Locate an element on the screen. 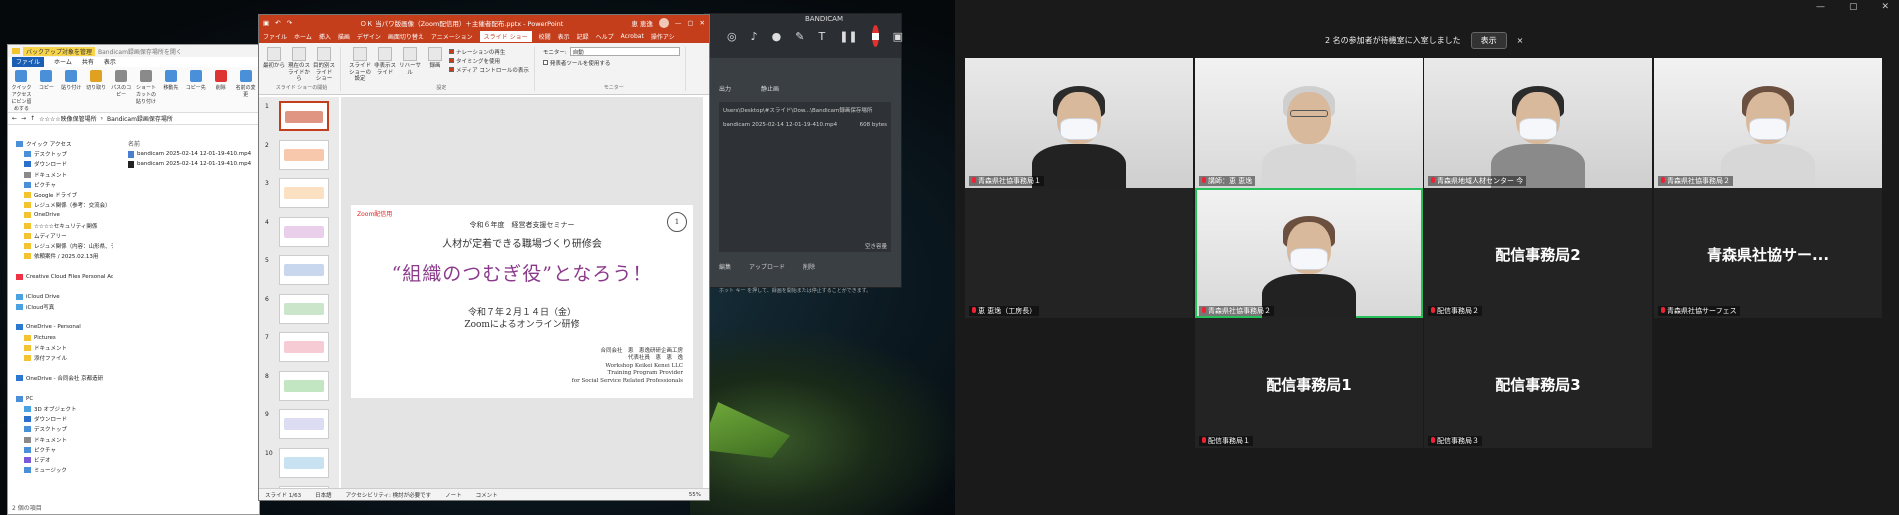 The height and width of the screenshot is (515, 1899). status-item: スライド 1/63 is located at coordinates (283, 495).